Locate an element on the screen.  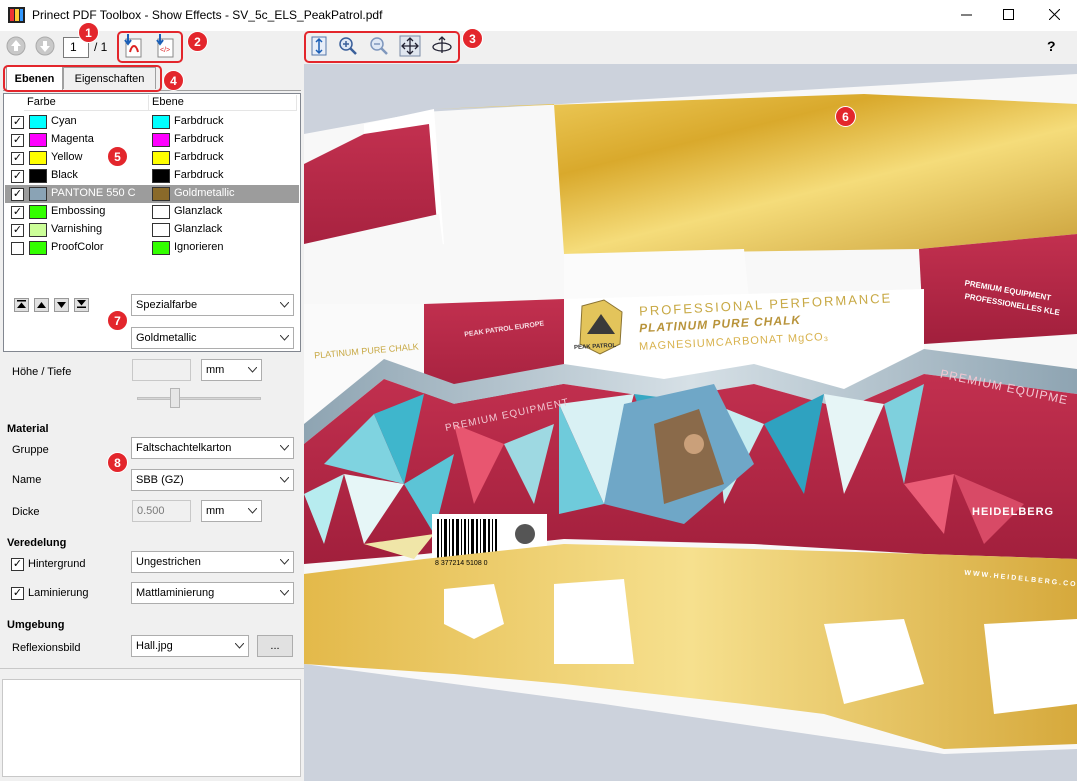
layer-row: ✓ Embossing Glanzlack is located at coordinates (152, 212).